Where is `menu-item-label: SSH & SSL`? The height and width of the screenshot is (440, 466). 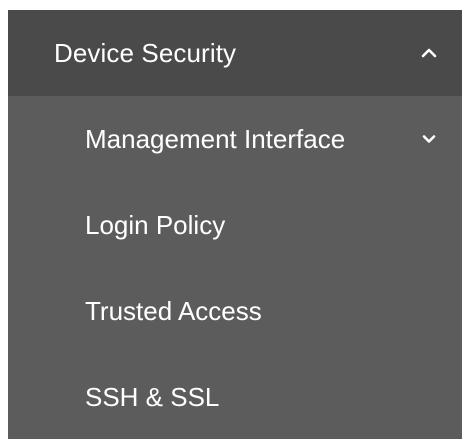 menu-item-label: SSH & SSL is located at coordinates (152, 396).